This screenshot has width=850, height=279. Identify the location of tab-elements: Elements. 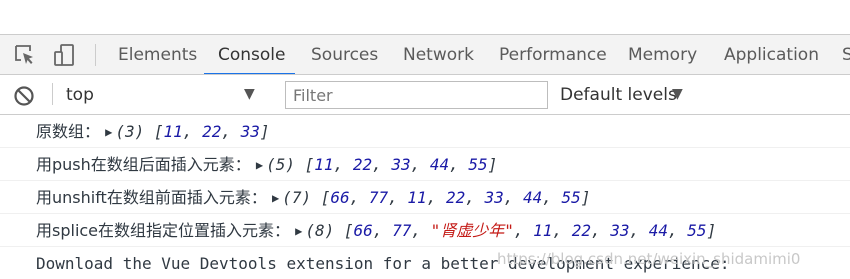
(157, 54).